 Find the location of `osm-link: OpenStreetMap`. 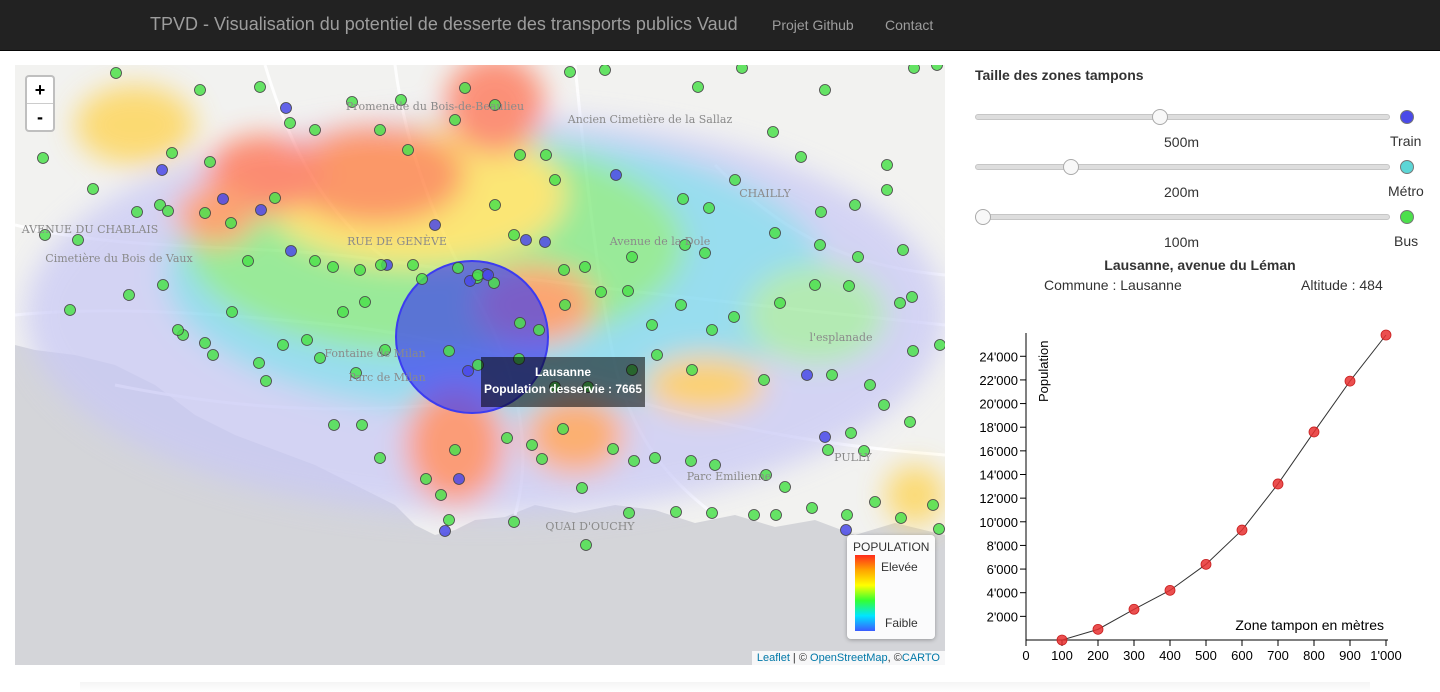

osm-link: OpenStreetMap is located at coordinates (849, 658).